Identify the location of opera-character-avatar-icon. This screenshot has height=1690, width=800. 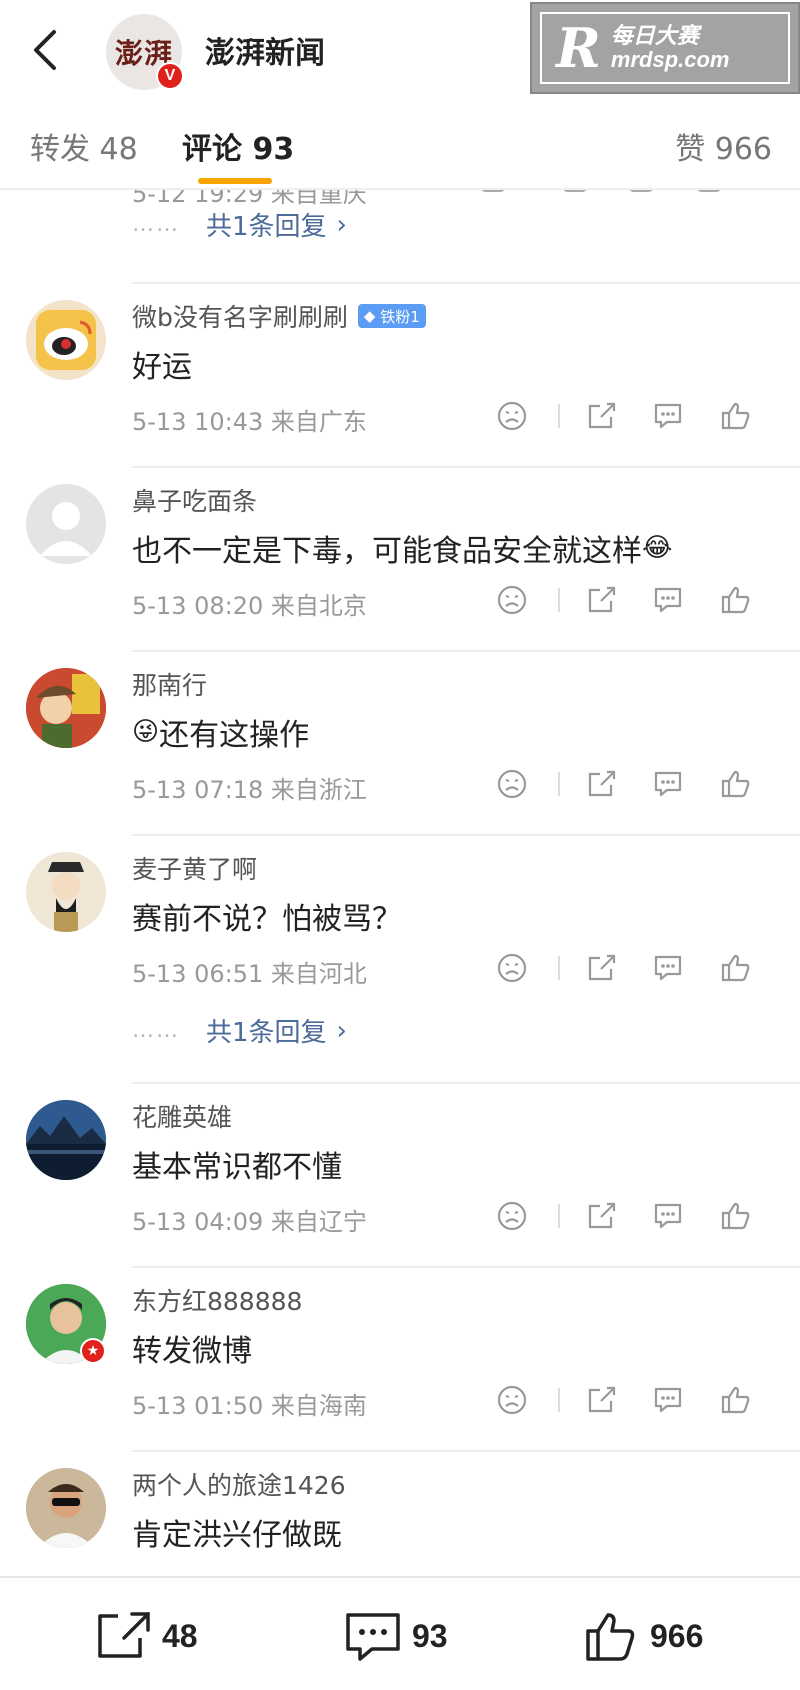
(66, 892).